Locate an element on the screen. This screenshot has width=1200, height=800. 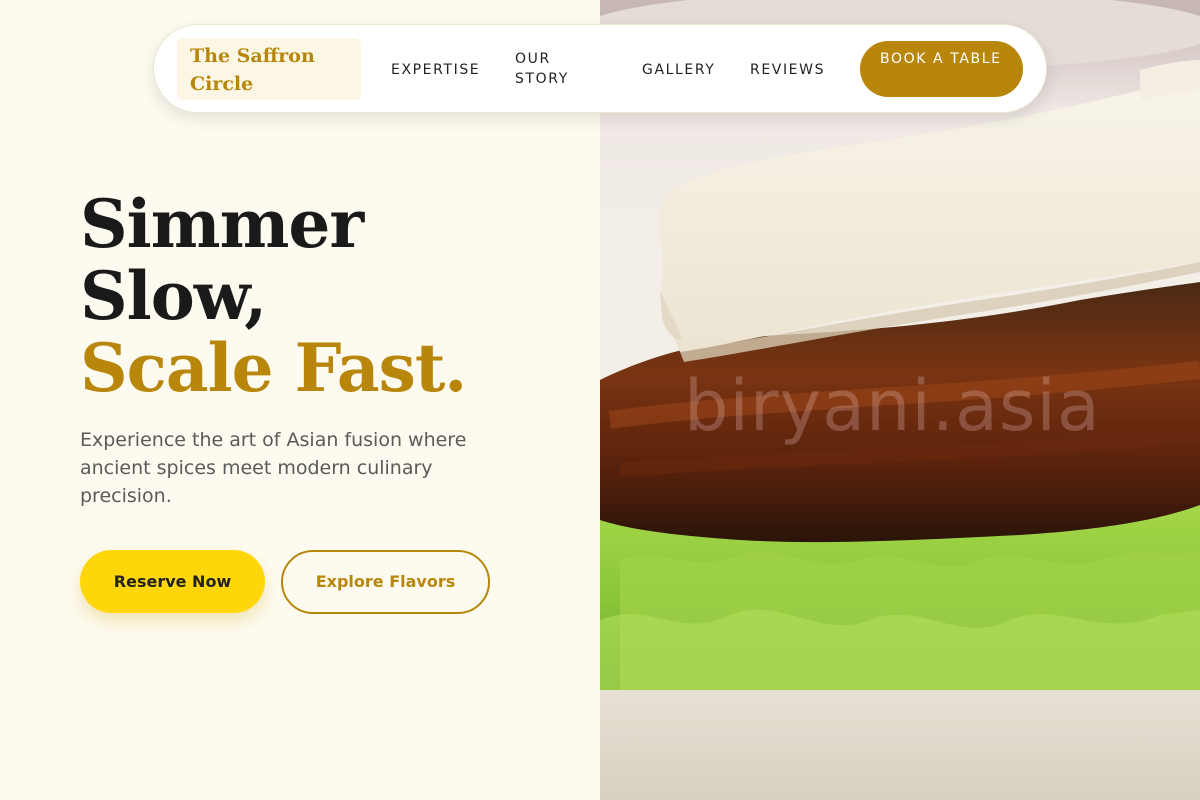
nav-item-reviews: REVIEWS is located at coordinates (787, 70).